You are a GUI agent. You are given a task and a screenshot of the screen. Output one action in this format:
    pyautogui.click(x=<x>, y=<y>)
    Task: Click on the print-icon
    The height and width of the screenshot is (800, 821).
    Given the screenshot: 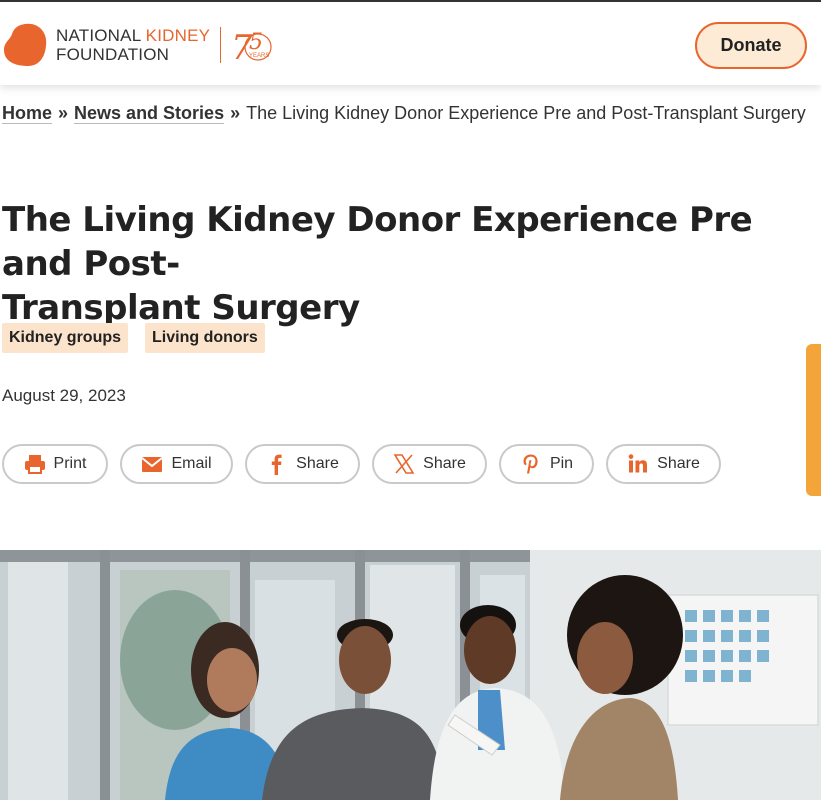 What is the action you would take?
    pyautogui.click(x=34, y=464)
    